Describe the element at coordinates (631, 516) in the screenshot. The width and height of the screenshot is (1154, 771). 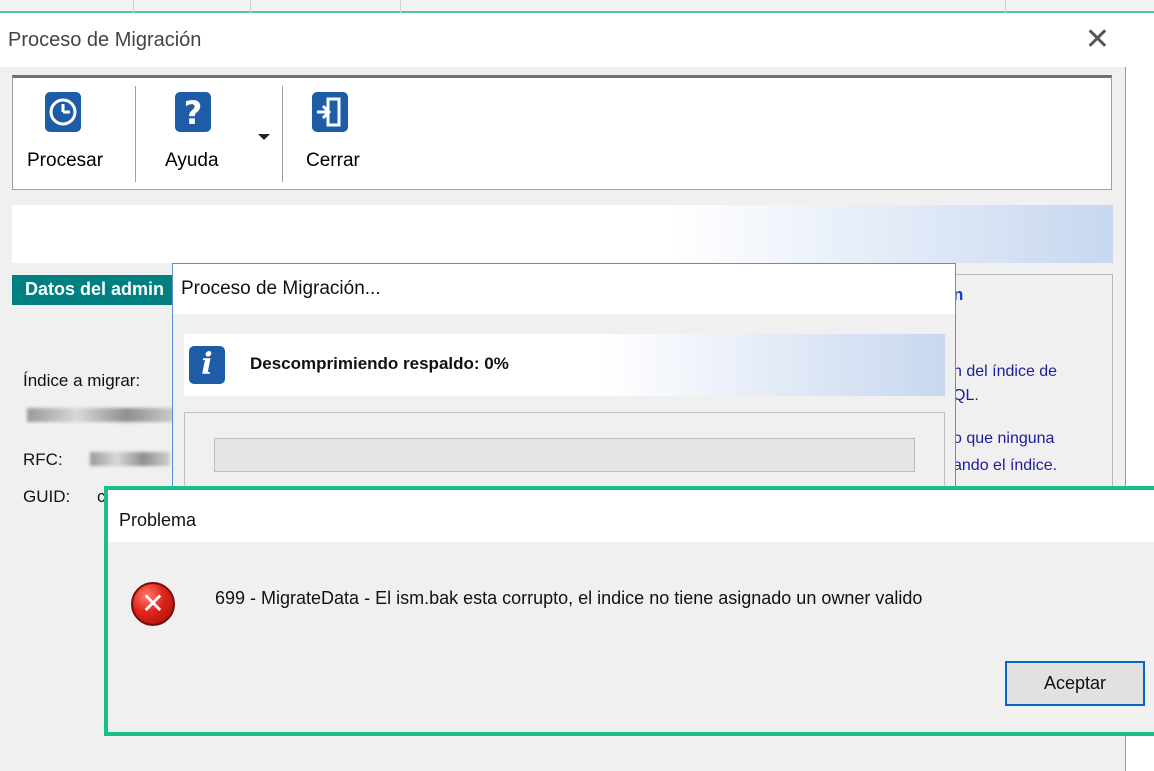
I see `error-dialog-title-bar: Problema` at that location.